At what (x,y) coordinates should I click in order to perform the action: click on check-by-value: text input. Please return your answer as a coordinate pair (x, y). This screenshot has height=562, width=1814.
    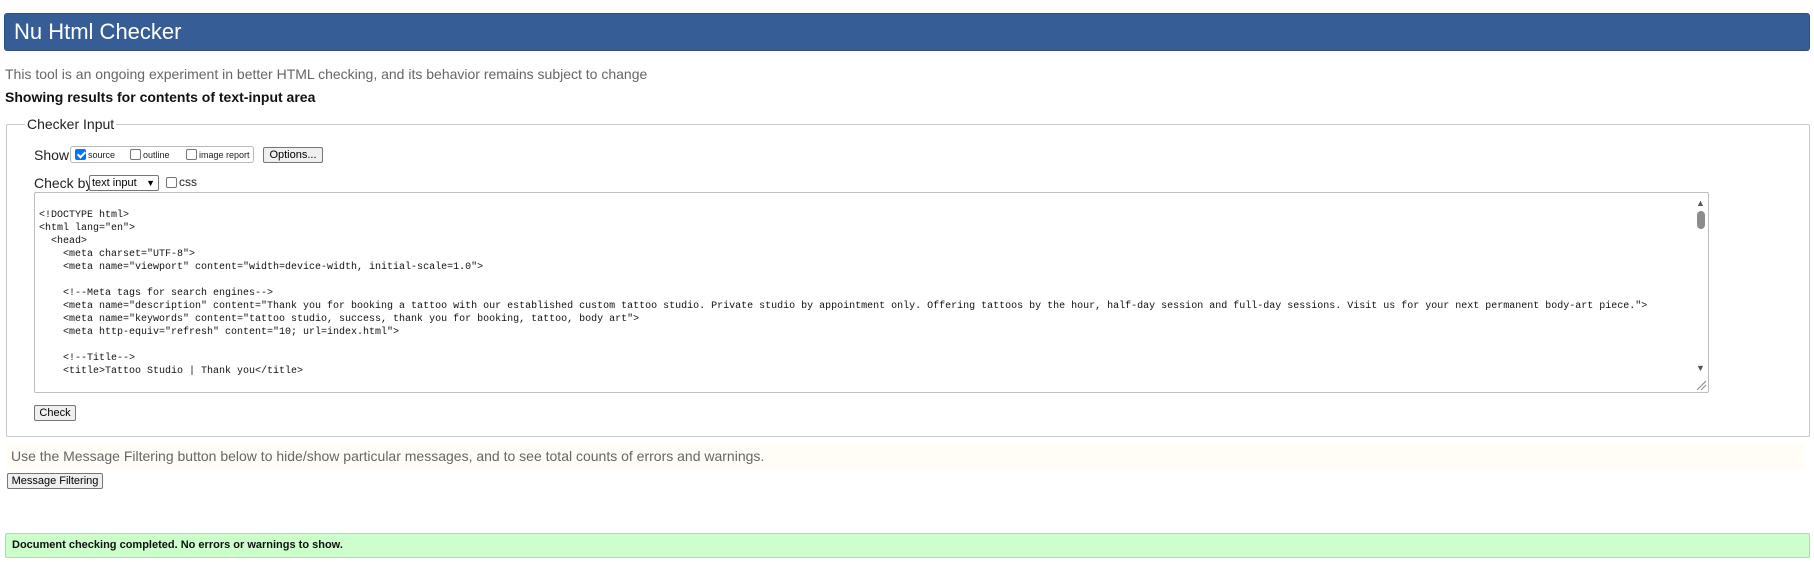
    Looking at the image, I should click on (114, 183).